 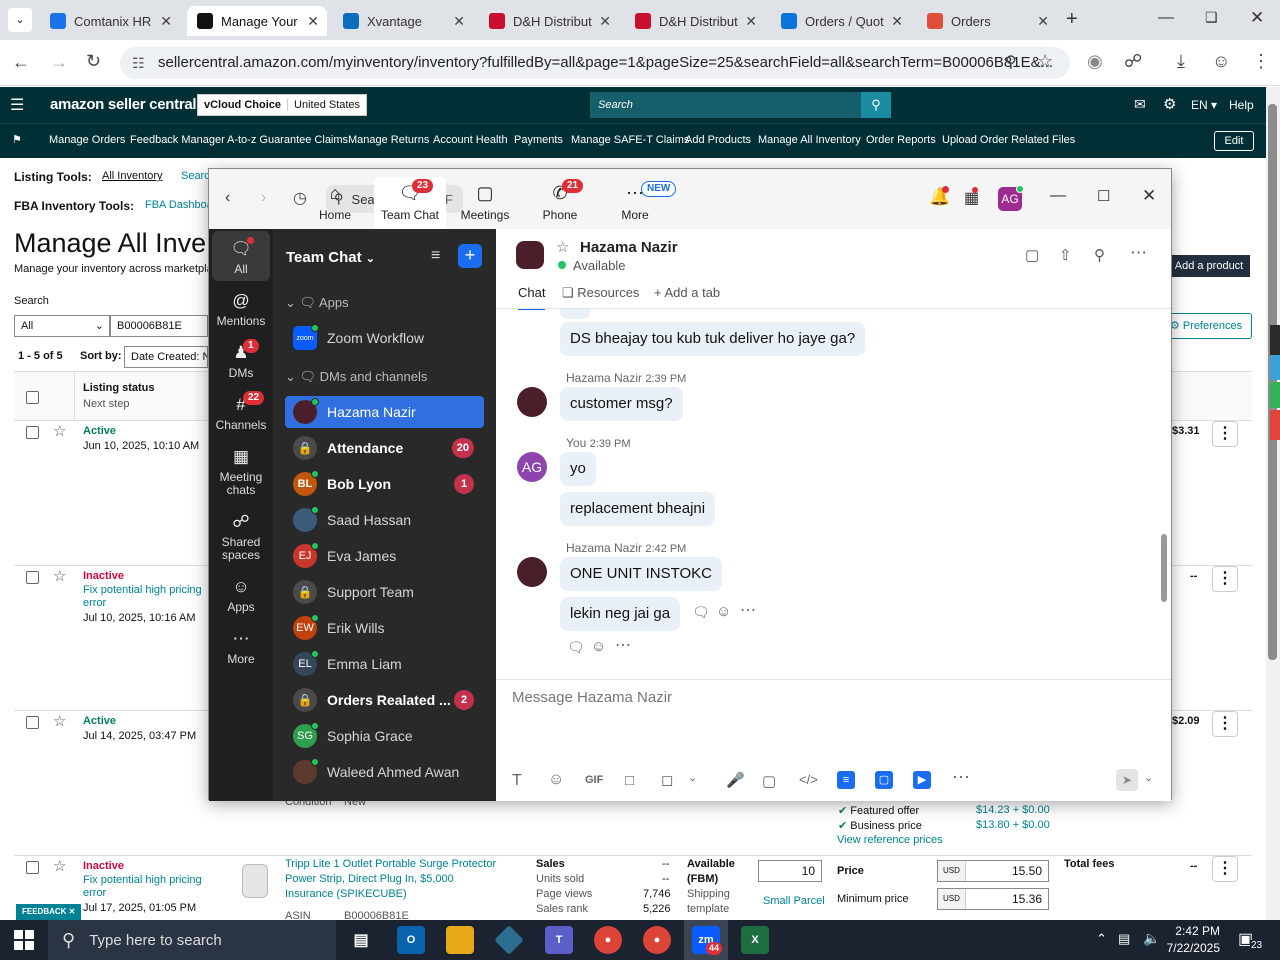 I want to click on file-icon: □, so click(x=629, y=780).